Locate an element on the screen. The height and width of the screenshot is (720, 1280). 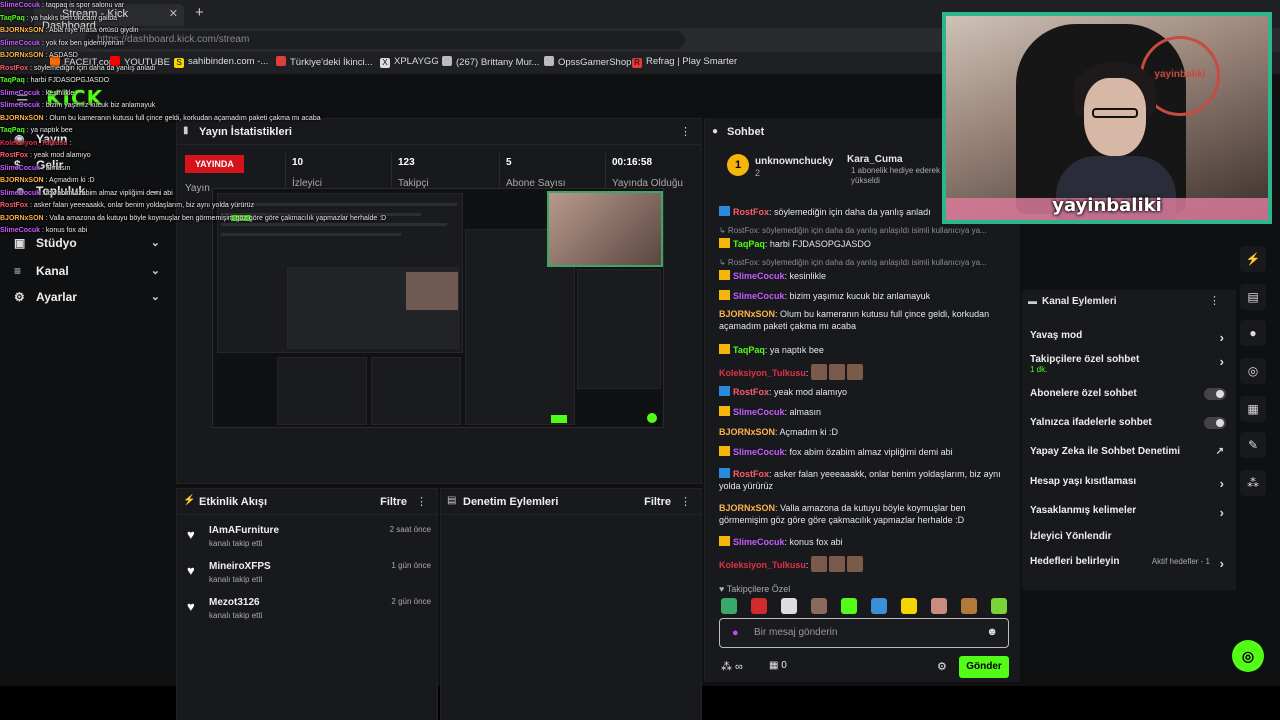
list-item: ♥ MineiroXFPS kanalı takip etti 1 gün önce is located at coordinates (309, 576).